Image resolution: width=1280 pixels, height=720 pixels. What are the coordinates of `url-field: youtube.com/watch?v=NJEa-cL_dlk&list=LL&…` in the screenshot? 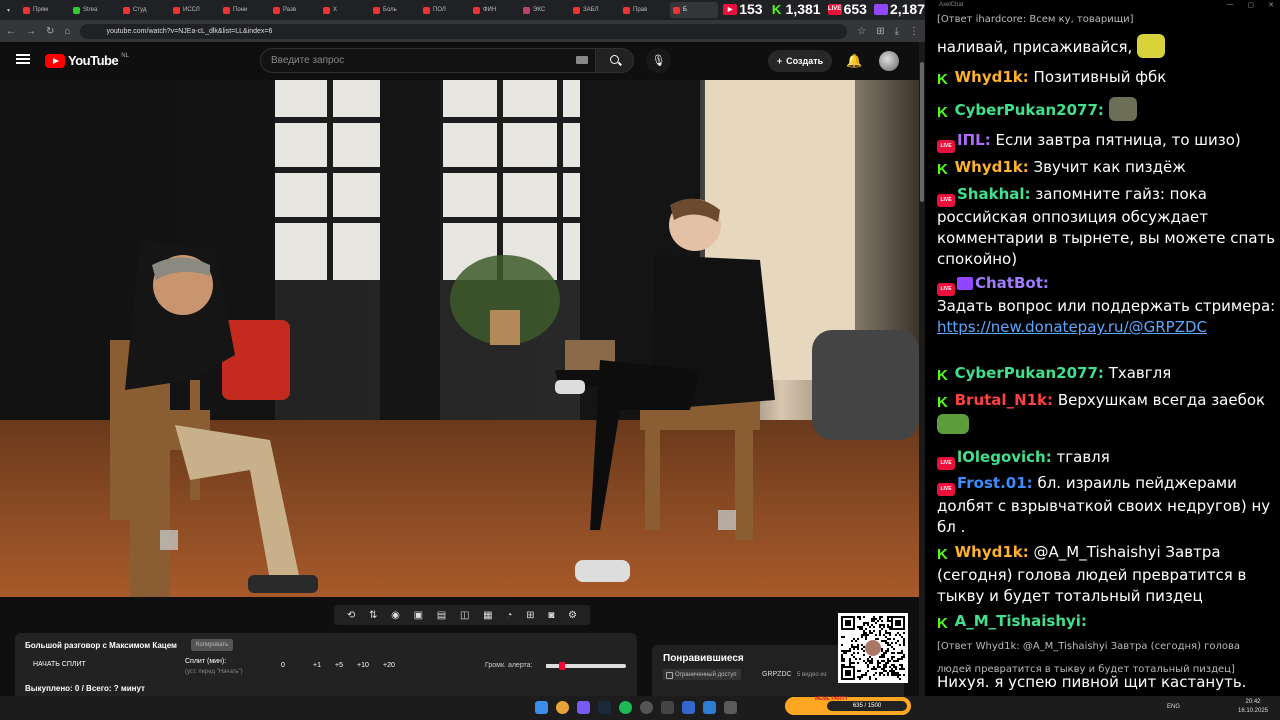 It's located at (464, 31).